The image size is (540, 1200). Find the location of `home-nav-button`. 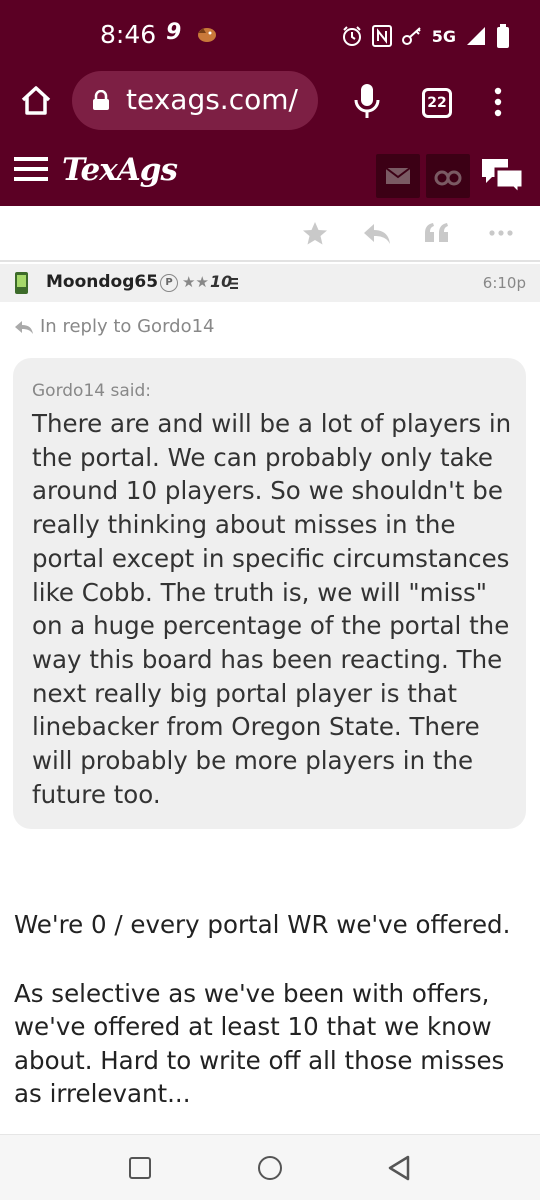

home-nav-button is located at coordinates (270, 1168).